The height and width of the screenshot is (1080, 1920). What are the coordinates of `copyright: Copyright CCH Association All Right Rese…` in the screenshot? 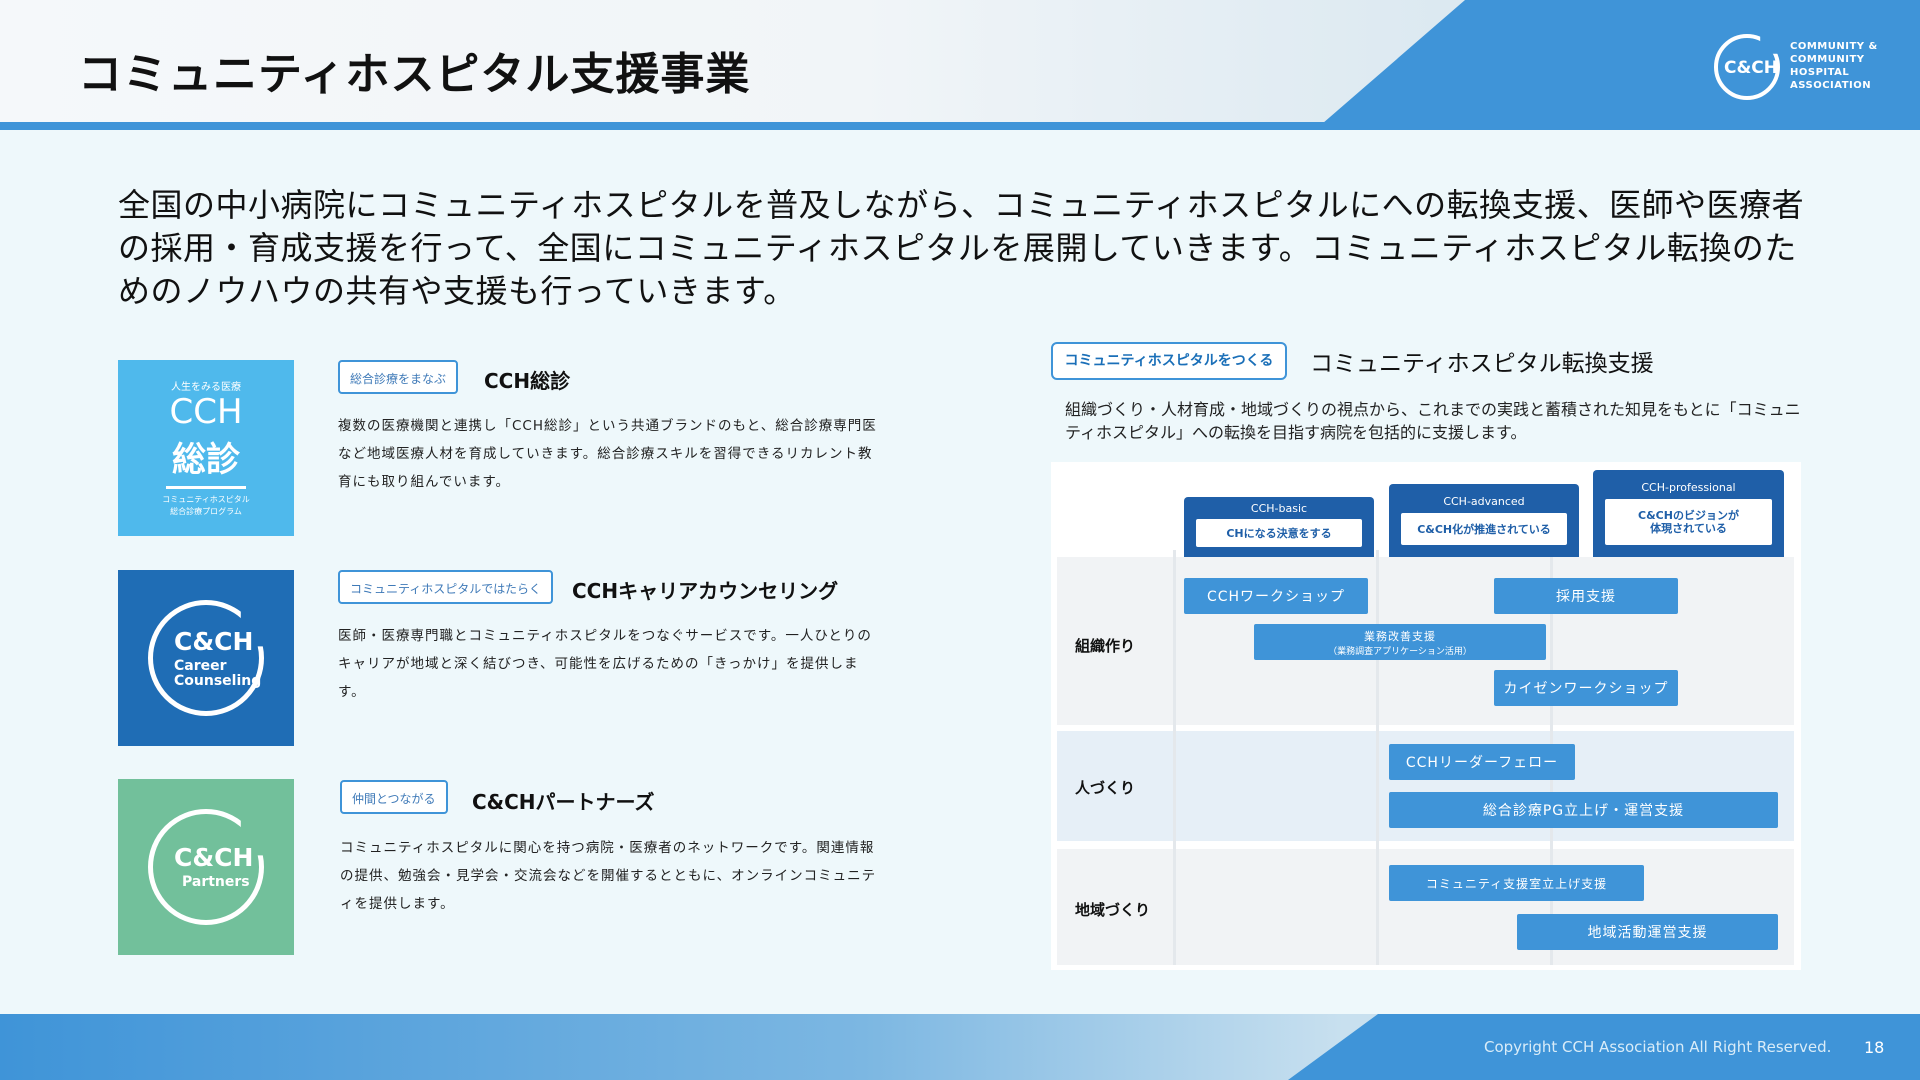 It's located at (1658, 1047).